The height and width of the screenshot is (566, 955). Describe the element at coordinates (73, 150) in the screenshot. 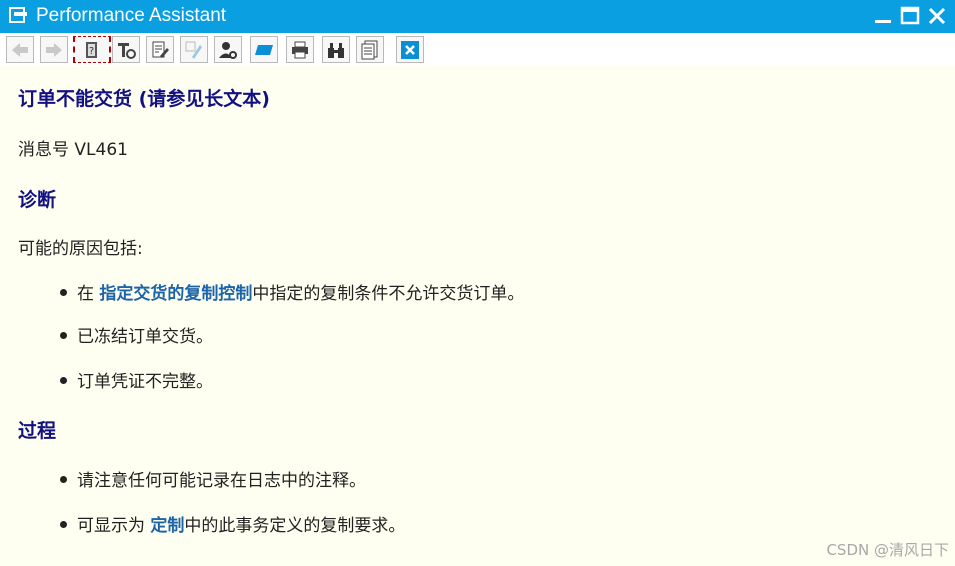

I see `message-number: 消息号 VL461` at that location.